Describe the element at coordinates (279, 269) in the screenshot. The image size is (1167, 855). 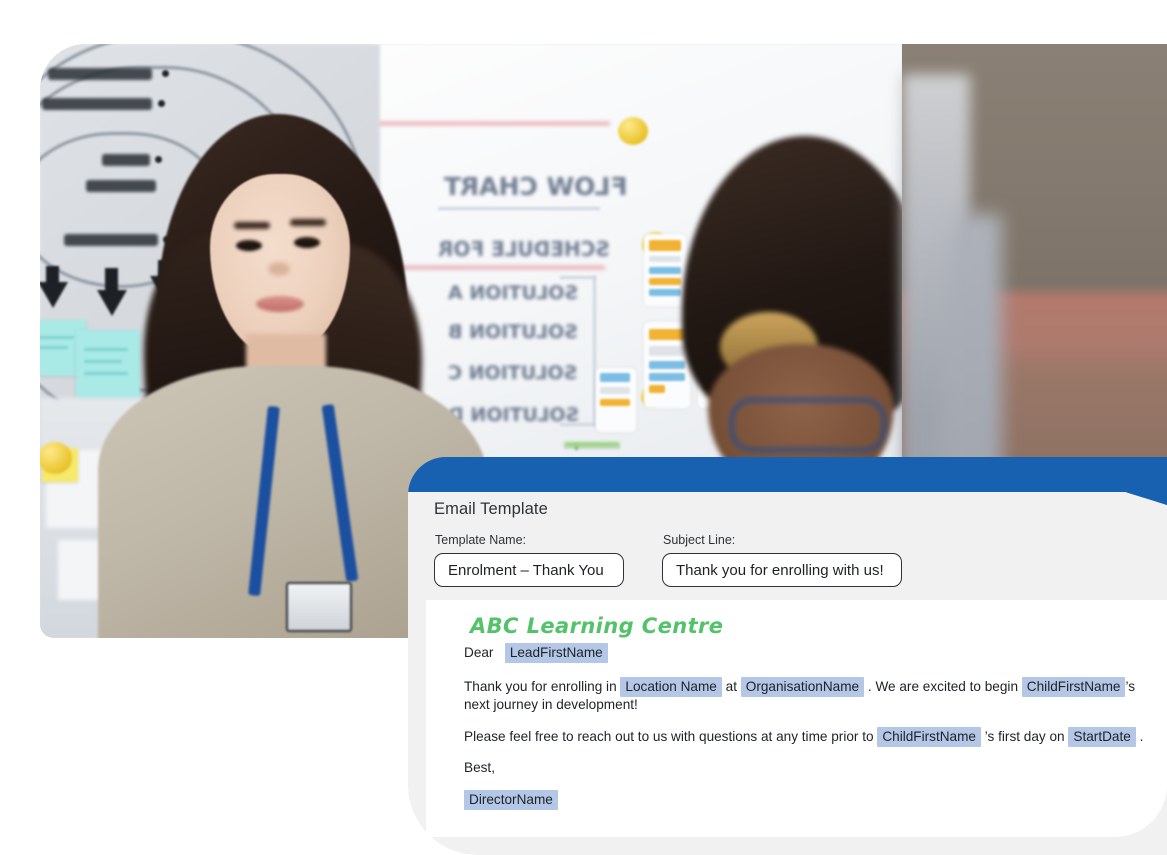
I see `person-nose` at that location.